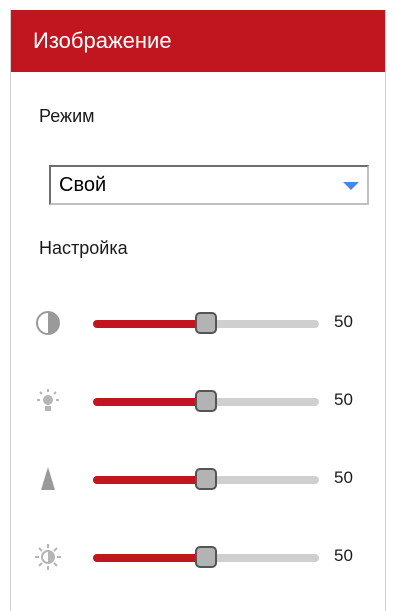 The width and height of the screenshot is (396, 611). Describe the element at coordinates (343, 555) in the screenshot. I see `saturation-value: 50` at that location.